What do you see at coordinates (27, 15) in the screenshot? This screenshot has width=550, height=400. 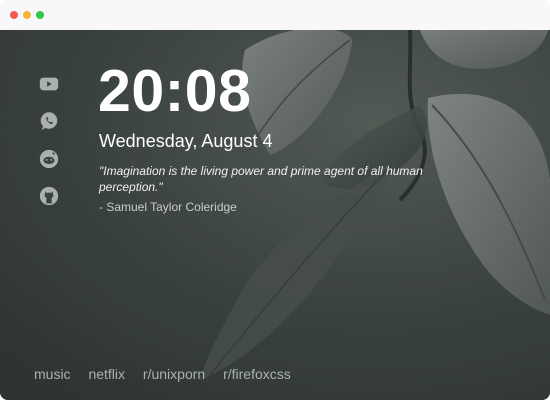 I see `minimize-window-button` at bounding box center [27, 15].